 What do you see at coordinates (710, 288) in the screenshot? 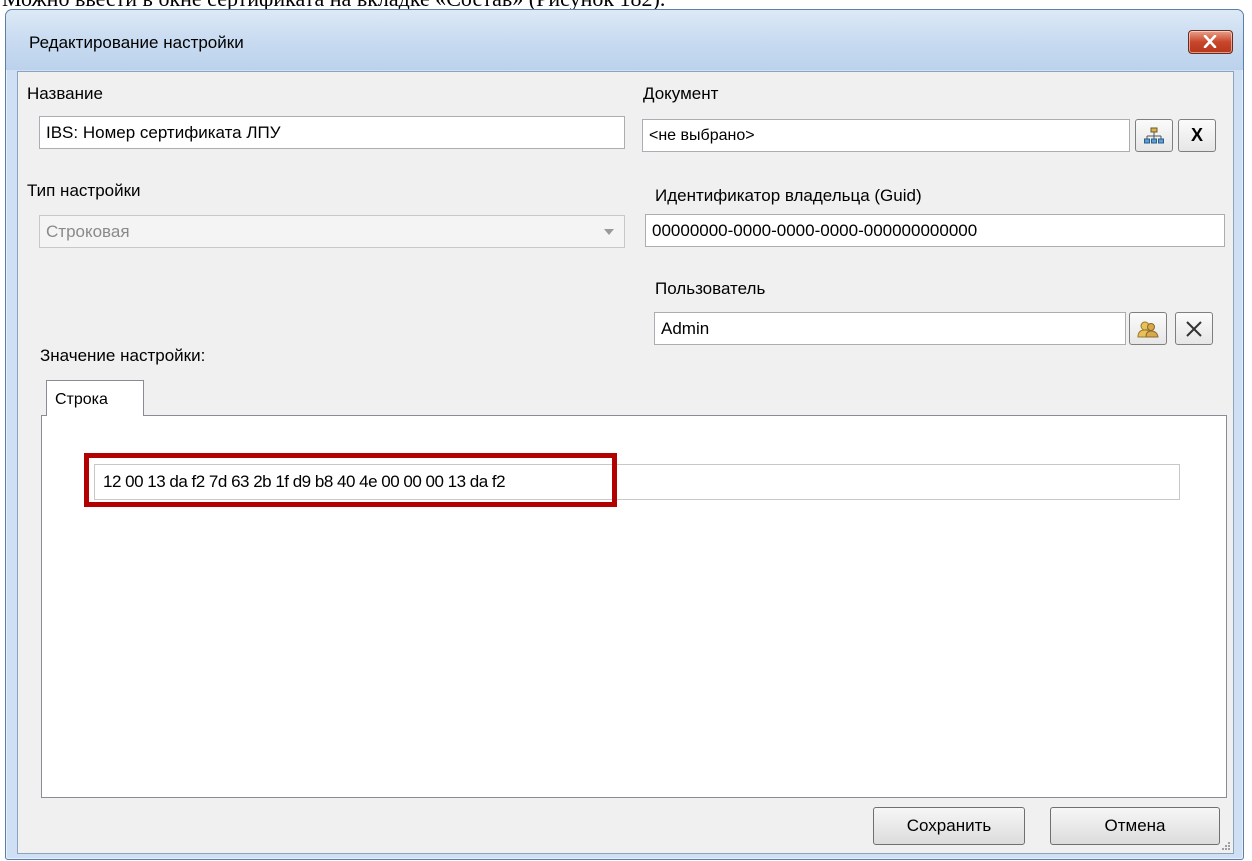
I see `user-label: Пользователь` at bounding box center [710, 288].